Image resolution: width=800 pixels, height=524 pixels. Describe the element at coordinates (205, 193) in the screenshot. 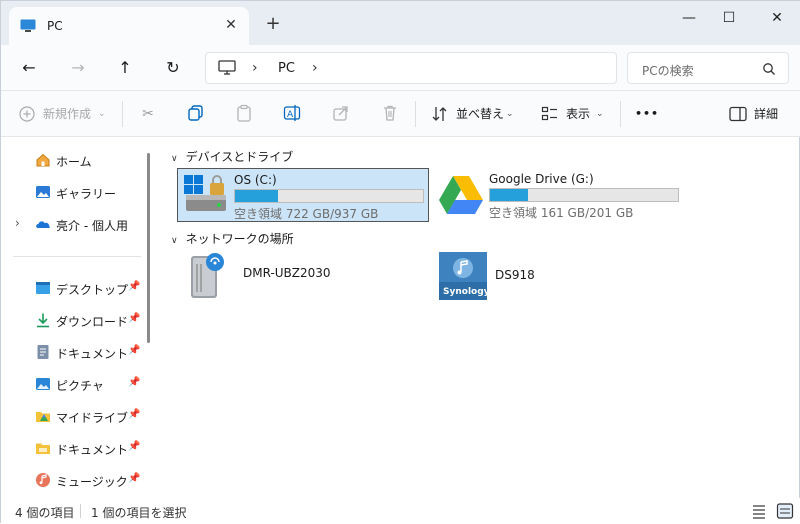

I see `windows-drive-icon` at that location.